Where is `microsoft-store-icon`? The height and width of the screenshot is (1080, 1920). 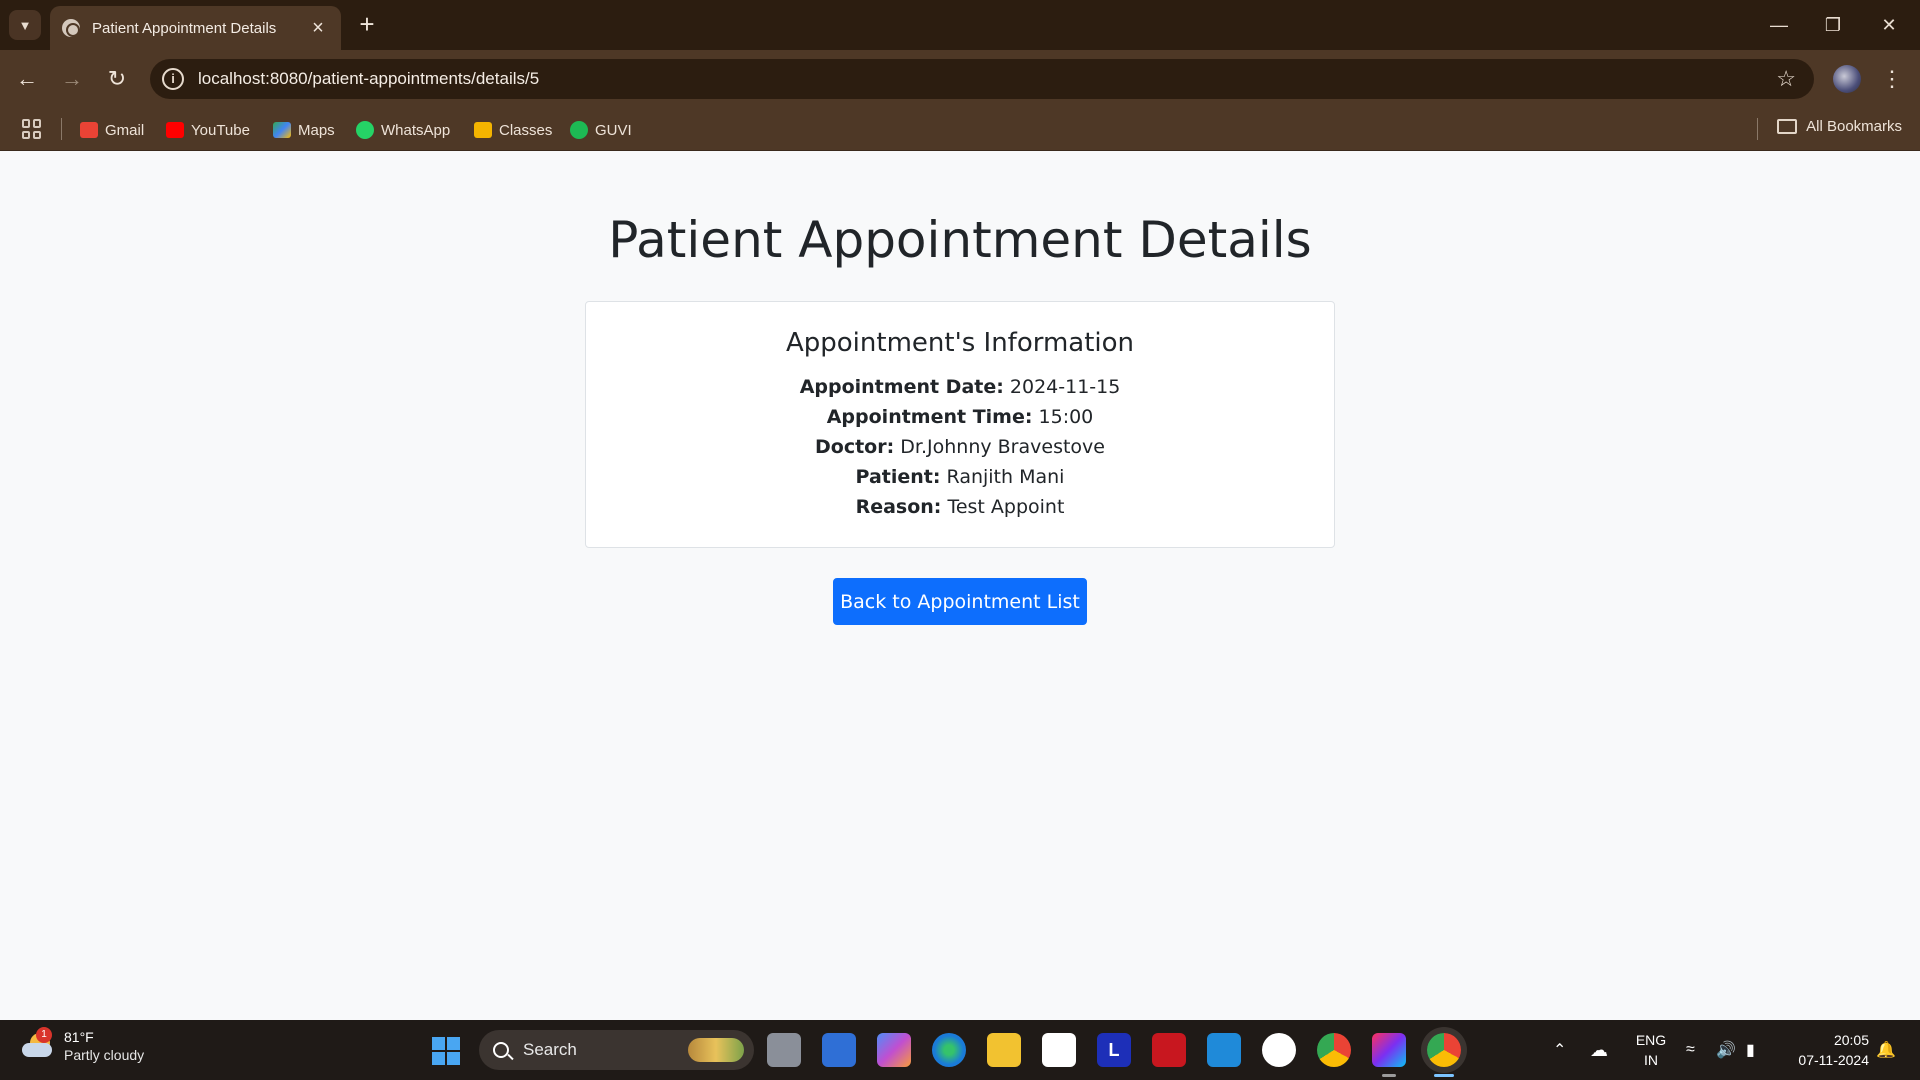
microsoft-store-icon is located at coordinates (1059, 1050).